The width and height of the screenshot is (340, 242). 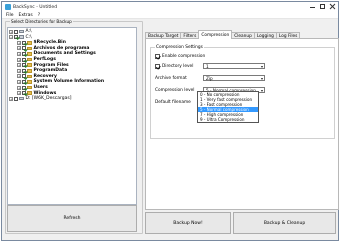 I want to click on directory-level-select: 1, so click(x=234, y=66).